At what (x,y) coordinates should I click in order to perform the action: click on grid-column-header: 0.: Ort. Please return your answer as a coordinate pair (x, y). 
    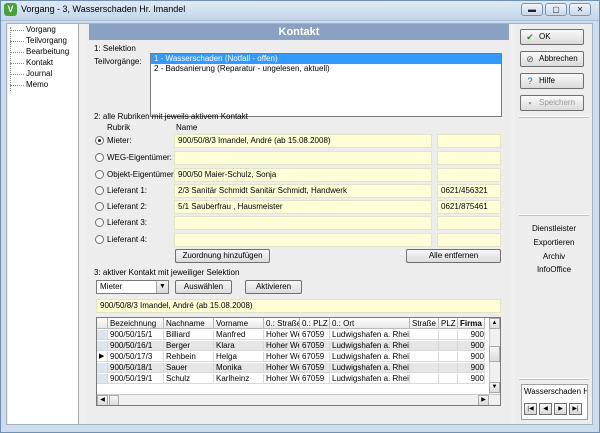
    Looking at the image, I should click on (370, 323).